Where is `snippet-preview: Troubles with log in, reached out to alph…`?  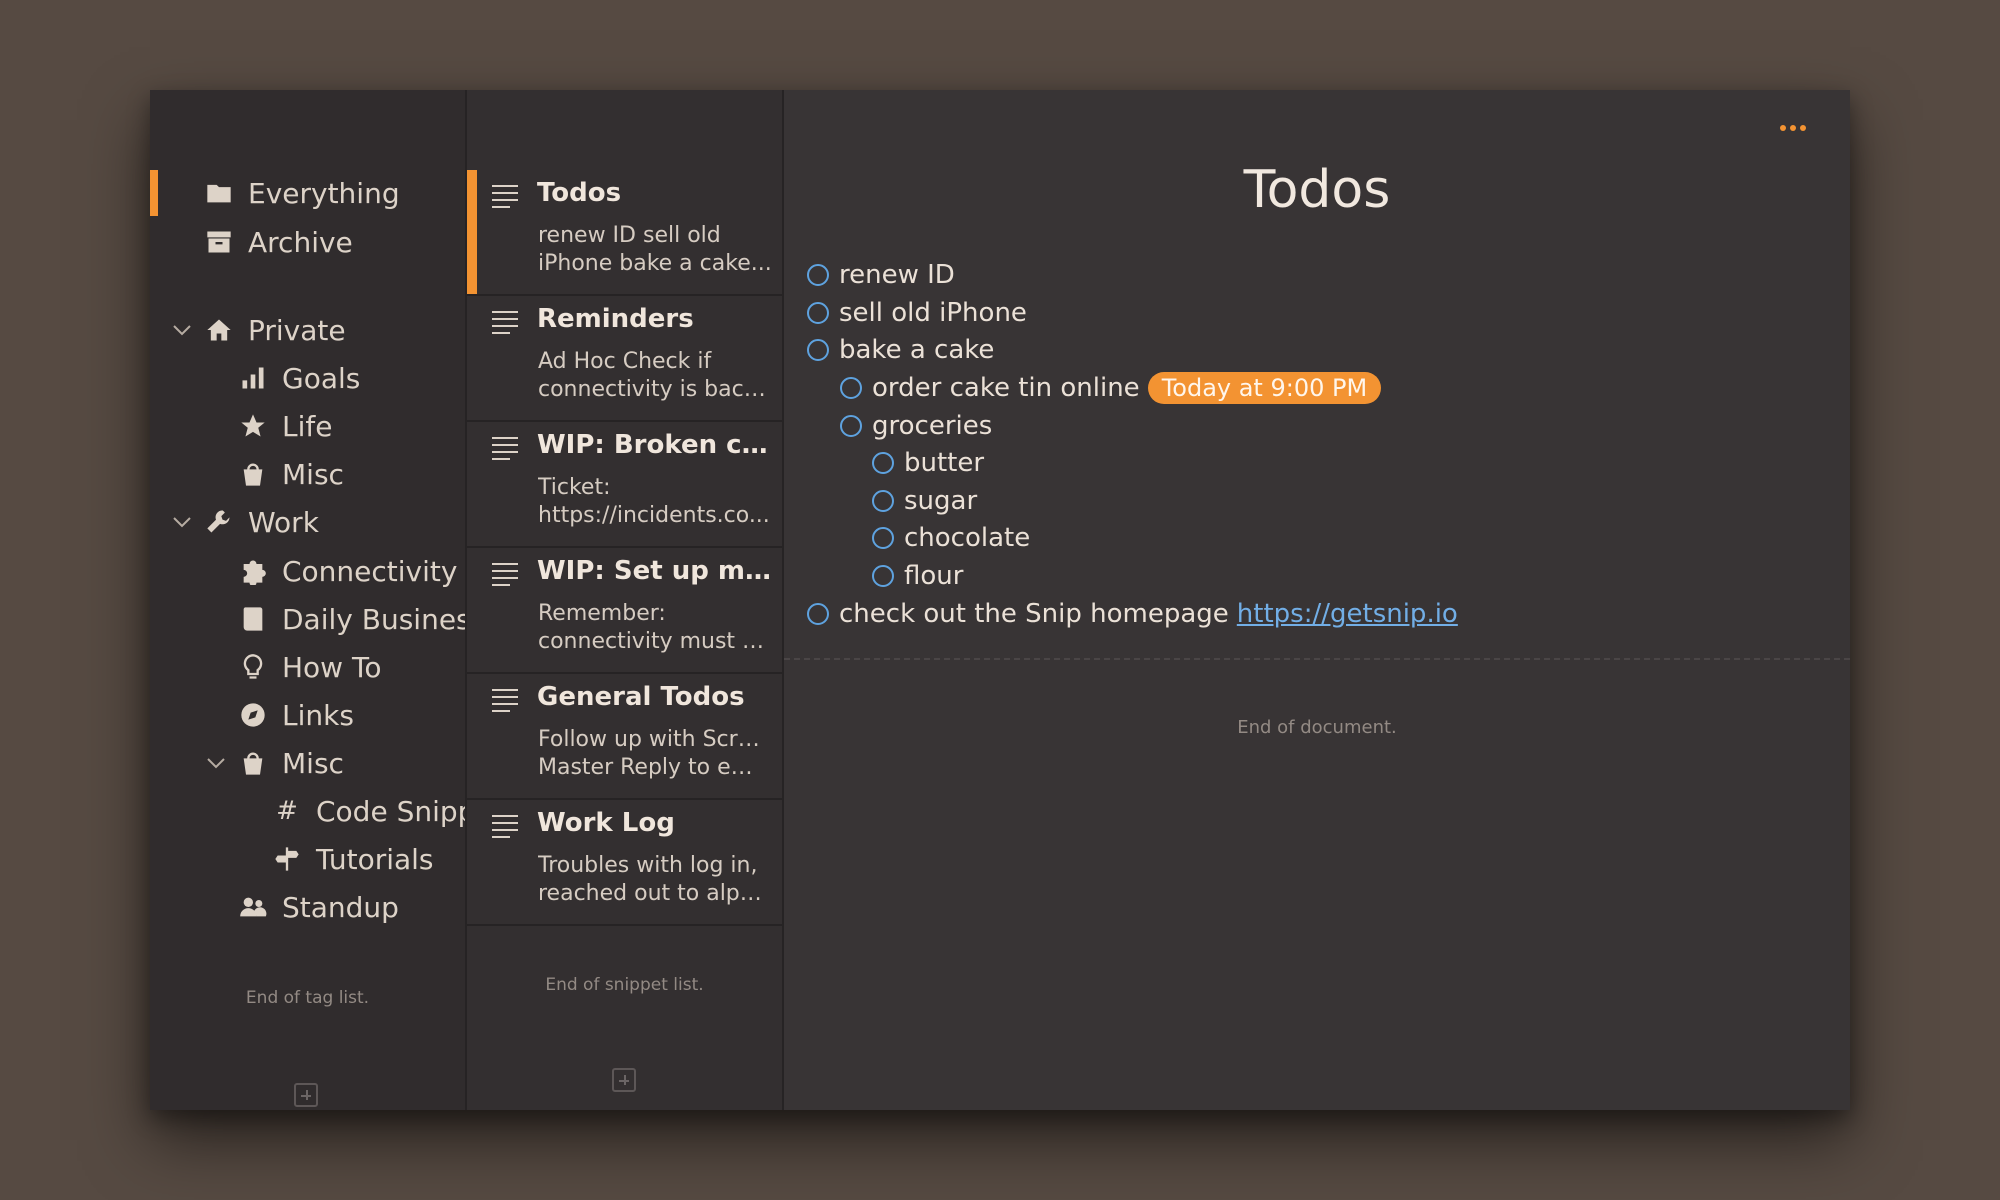
snippet-preview: Troubles with log in, reached out to alph… is located at coordinates (655, 879).